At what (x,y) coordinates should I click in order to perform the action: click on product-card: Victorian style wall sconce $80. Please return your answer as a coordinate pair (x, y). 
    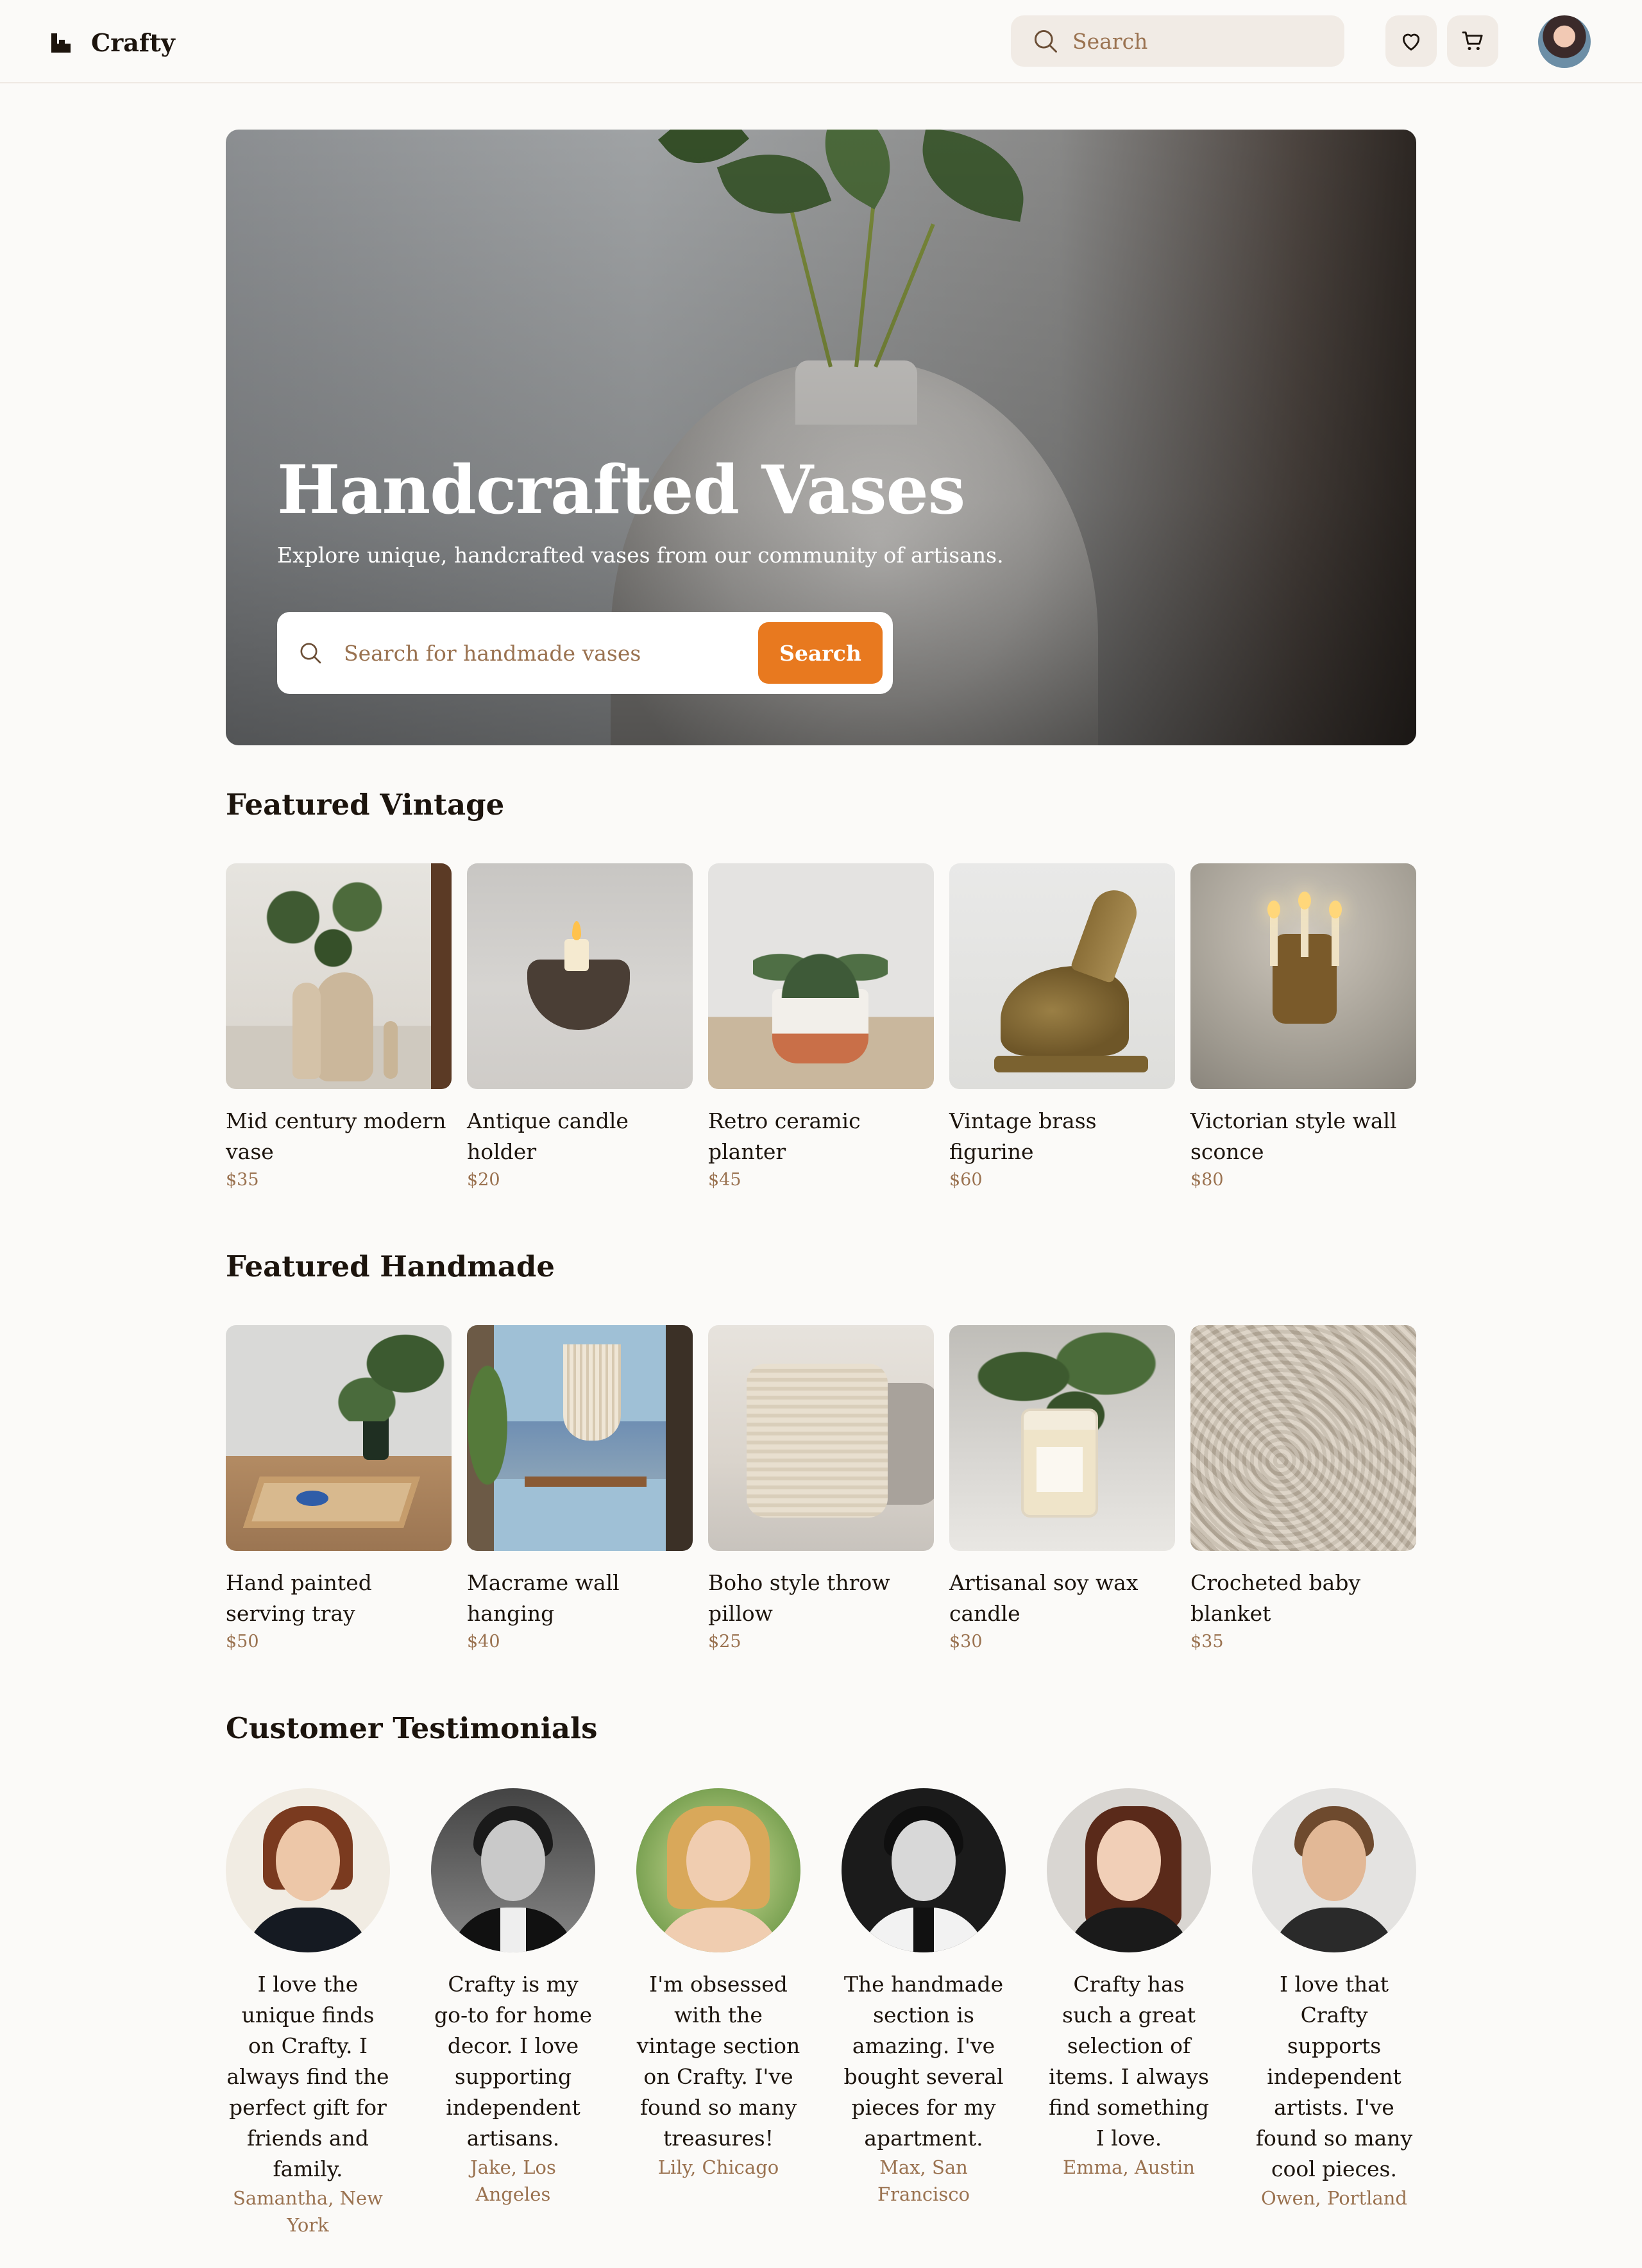
    Looking at the image, I should click on (1303, 1028).